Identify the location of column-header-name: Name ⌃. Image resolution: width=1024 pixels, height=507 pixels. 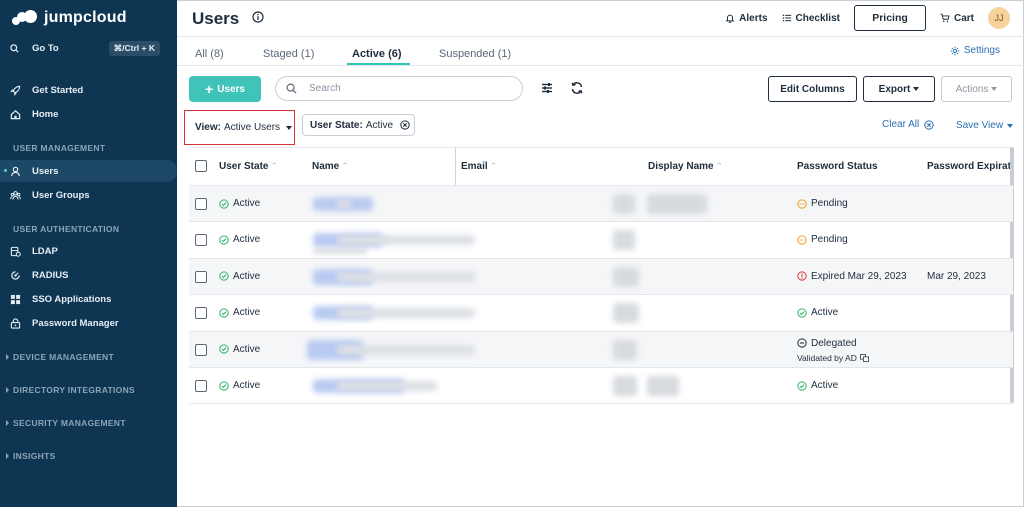
(330, 166).